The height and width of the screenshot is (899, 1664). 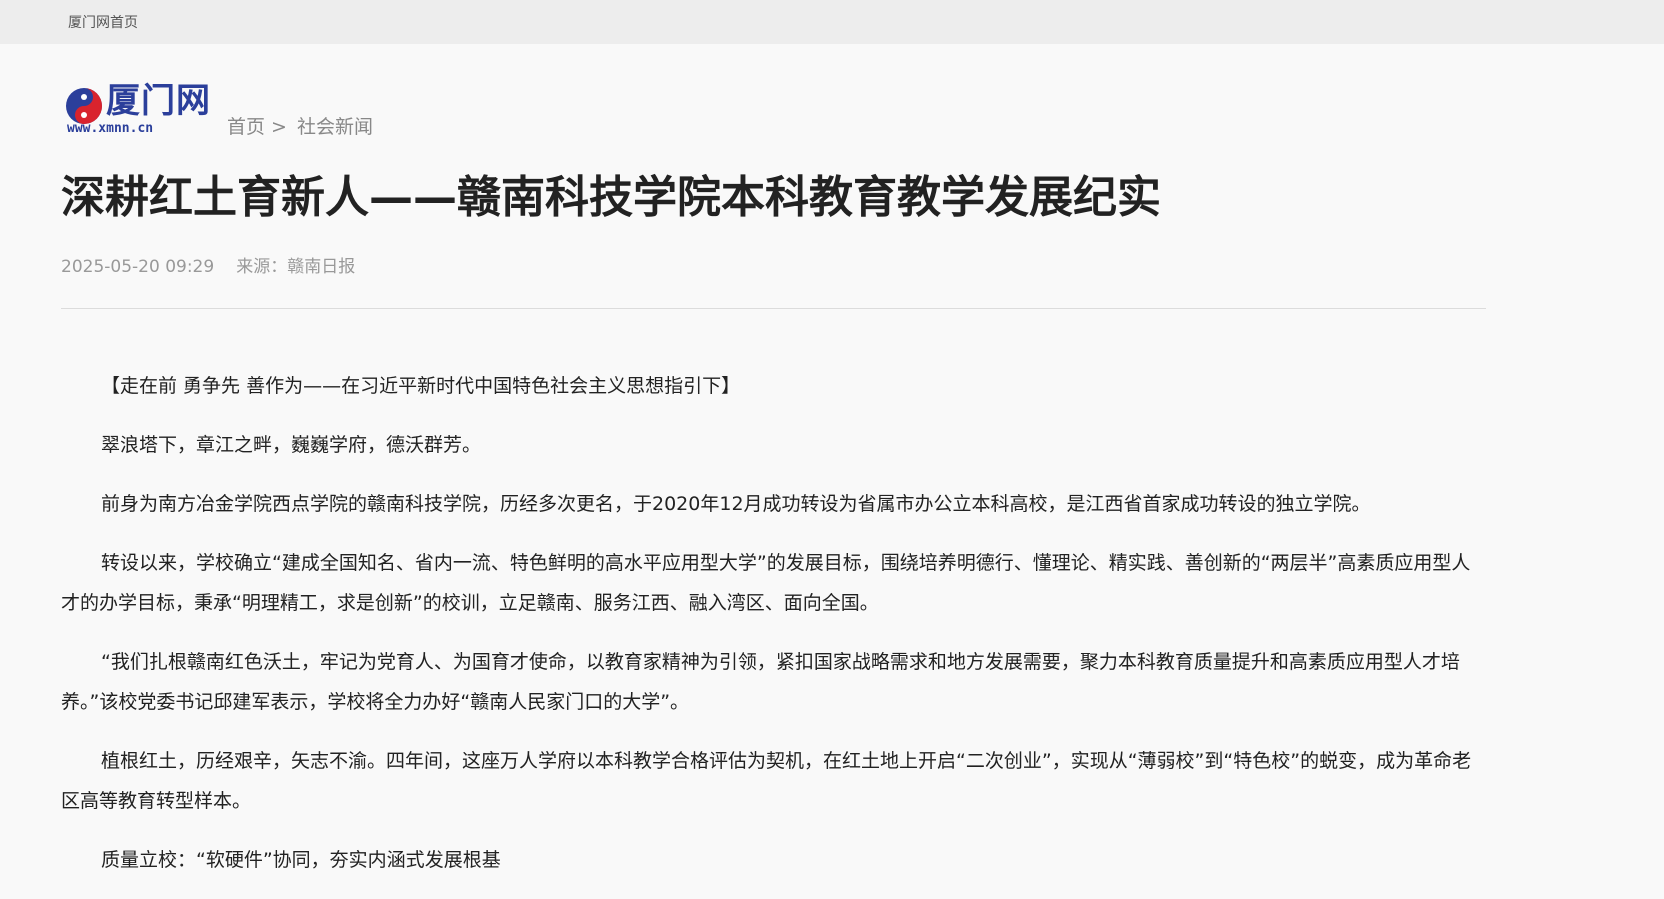 I want to click on article-paragraph: 【走在前 勇争先 善作为——在习近平新时代中国特色社会主义思想指引下】, so click(x=421, y=386).